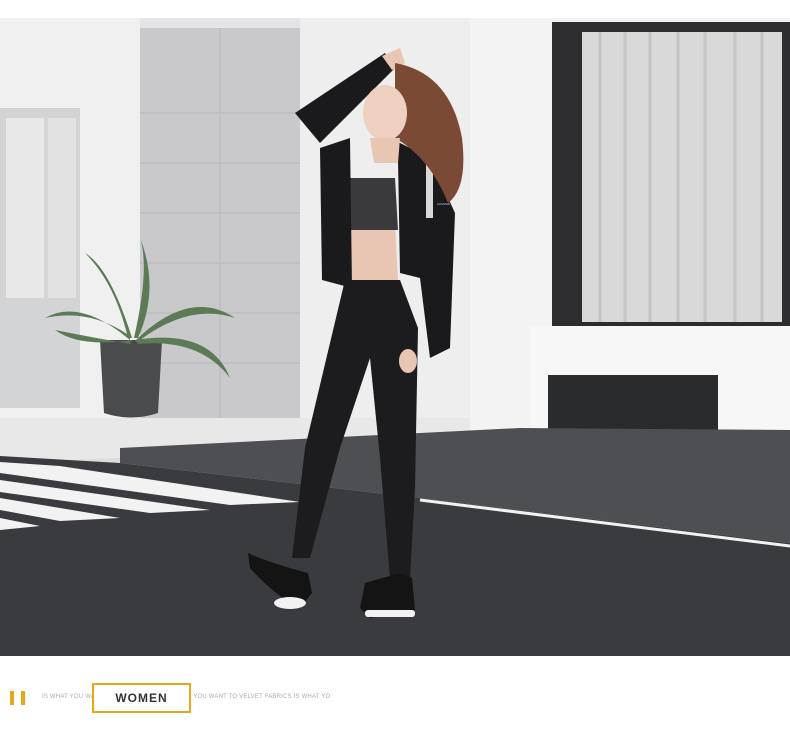 Image resolution: width=790 pixels, height=742 pixels. What do you see at coordinates (20, 698) in the screenshot?
I see `pause-bars-icon` at bounding box center [20, 698].